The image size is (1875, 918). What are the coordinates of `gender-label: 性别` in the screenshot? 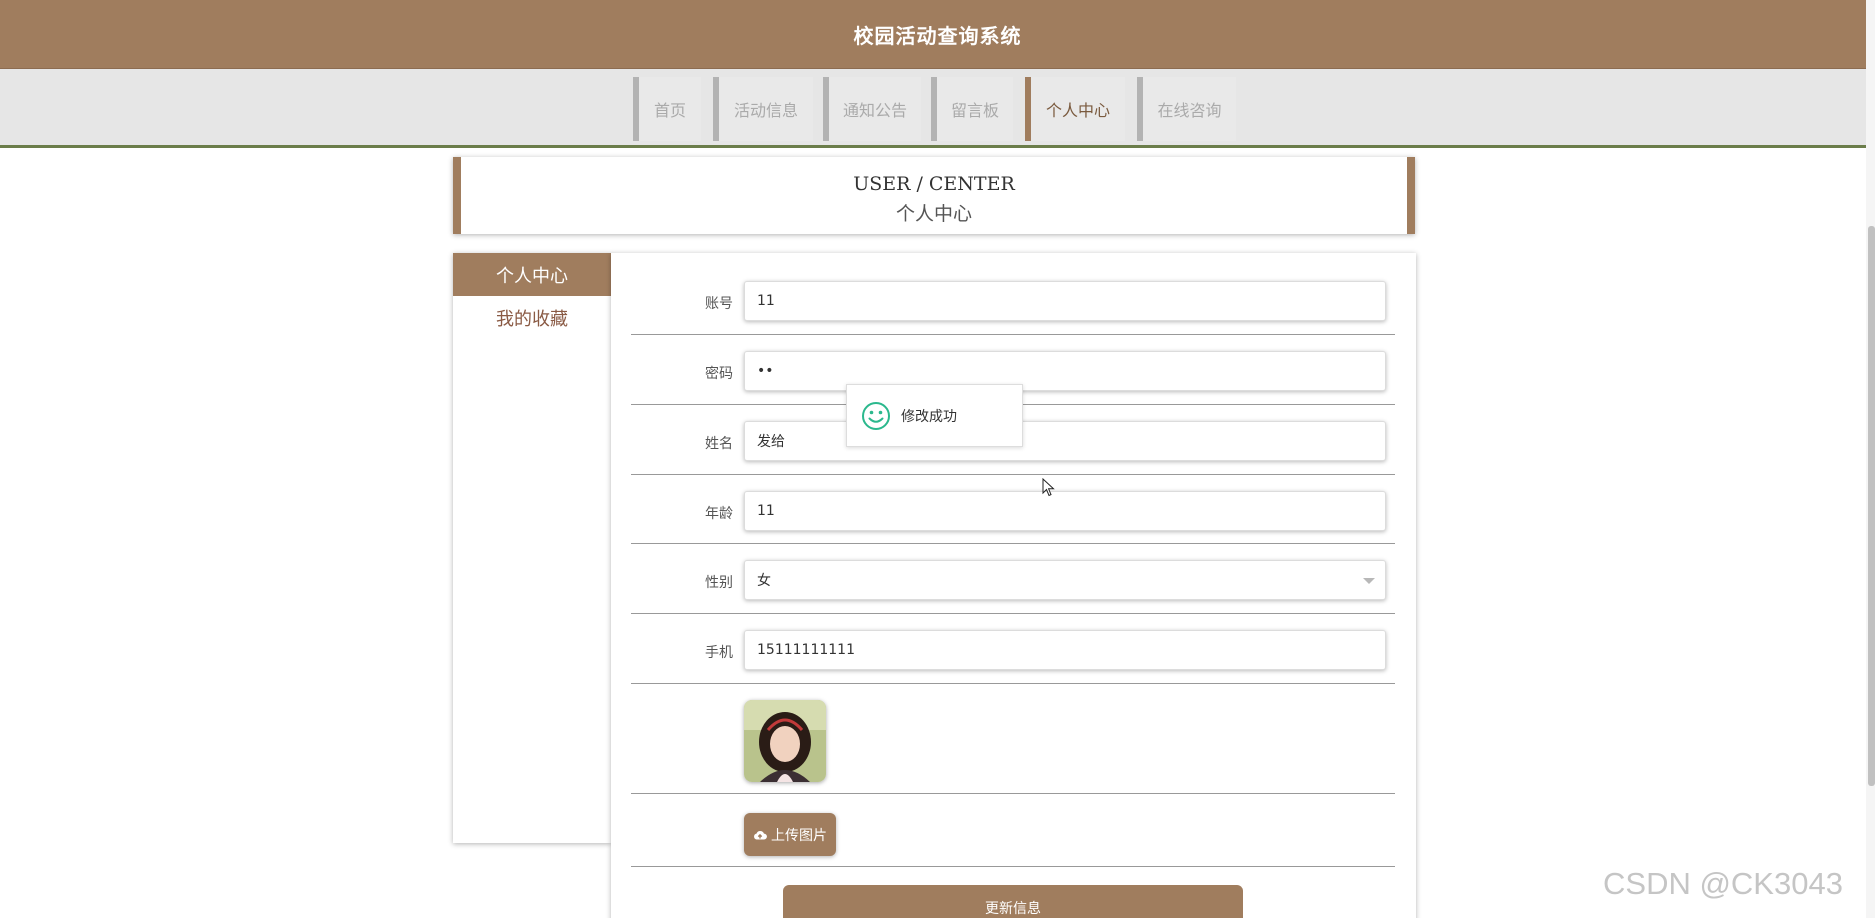 It's located at (719, 583).